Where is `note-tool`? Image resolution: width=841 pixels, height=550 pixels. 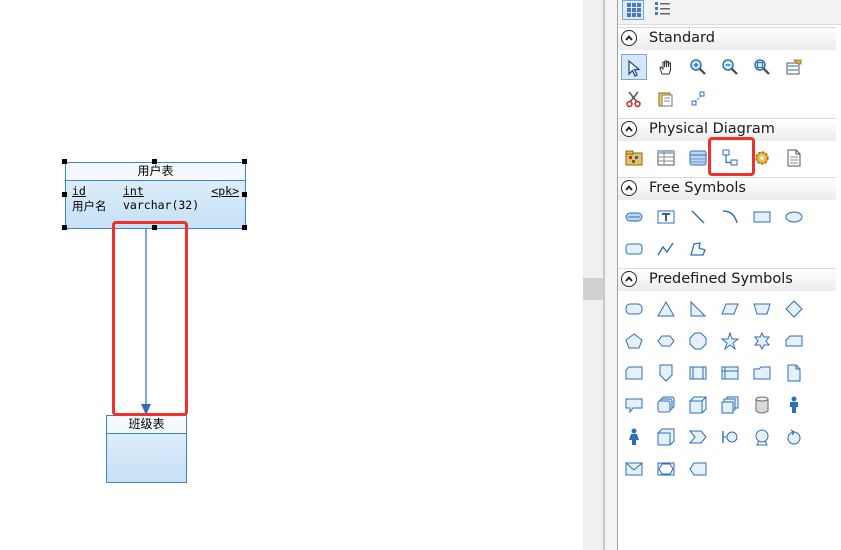 note-tool is located at coordinates (634, 217).